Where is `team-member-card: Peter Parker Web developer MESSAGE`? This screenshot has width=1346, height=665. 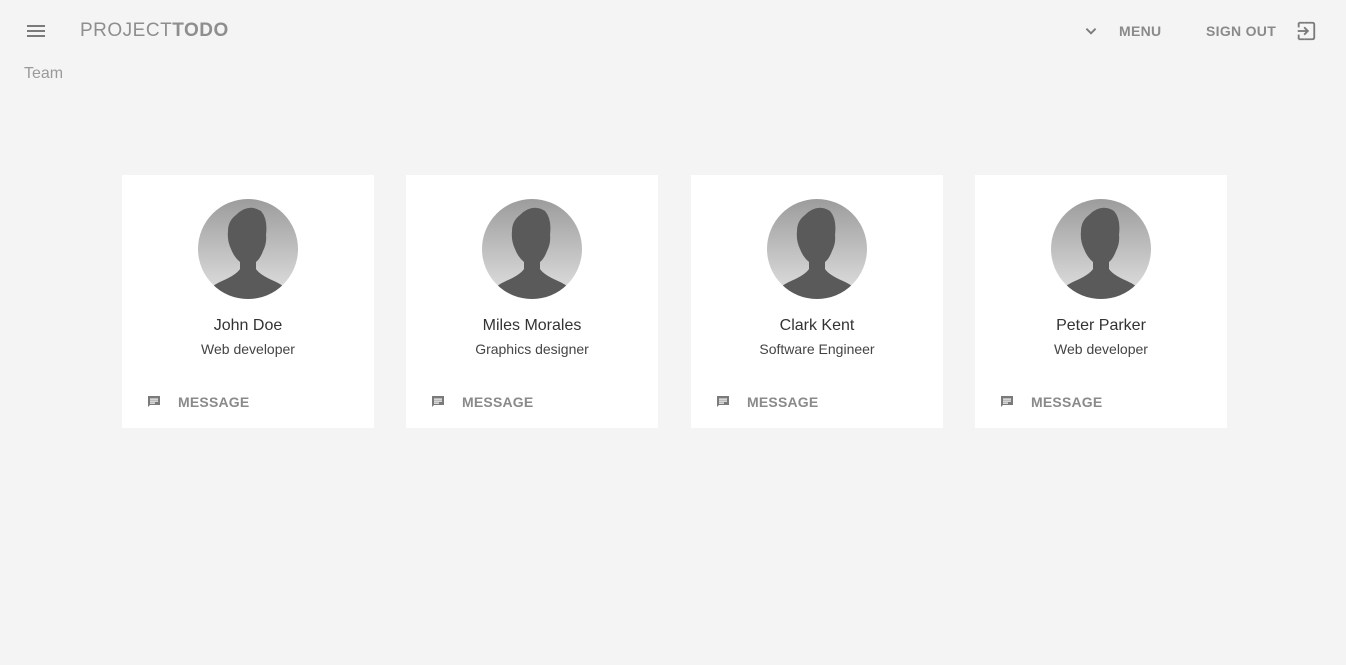
team-member-card: Peter Parker Web developer MESSAGE is located at coordinates (1101, 301).